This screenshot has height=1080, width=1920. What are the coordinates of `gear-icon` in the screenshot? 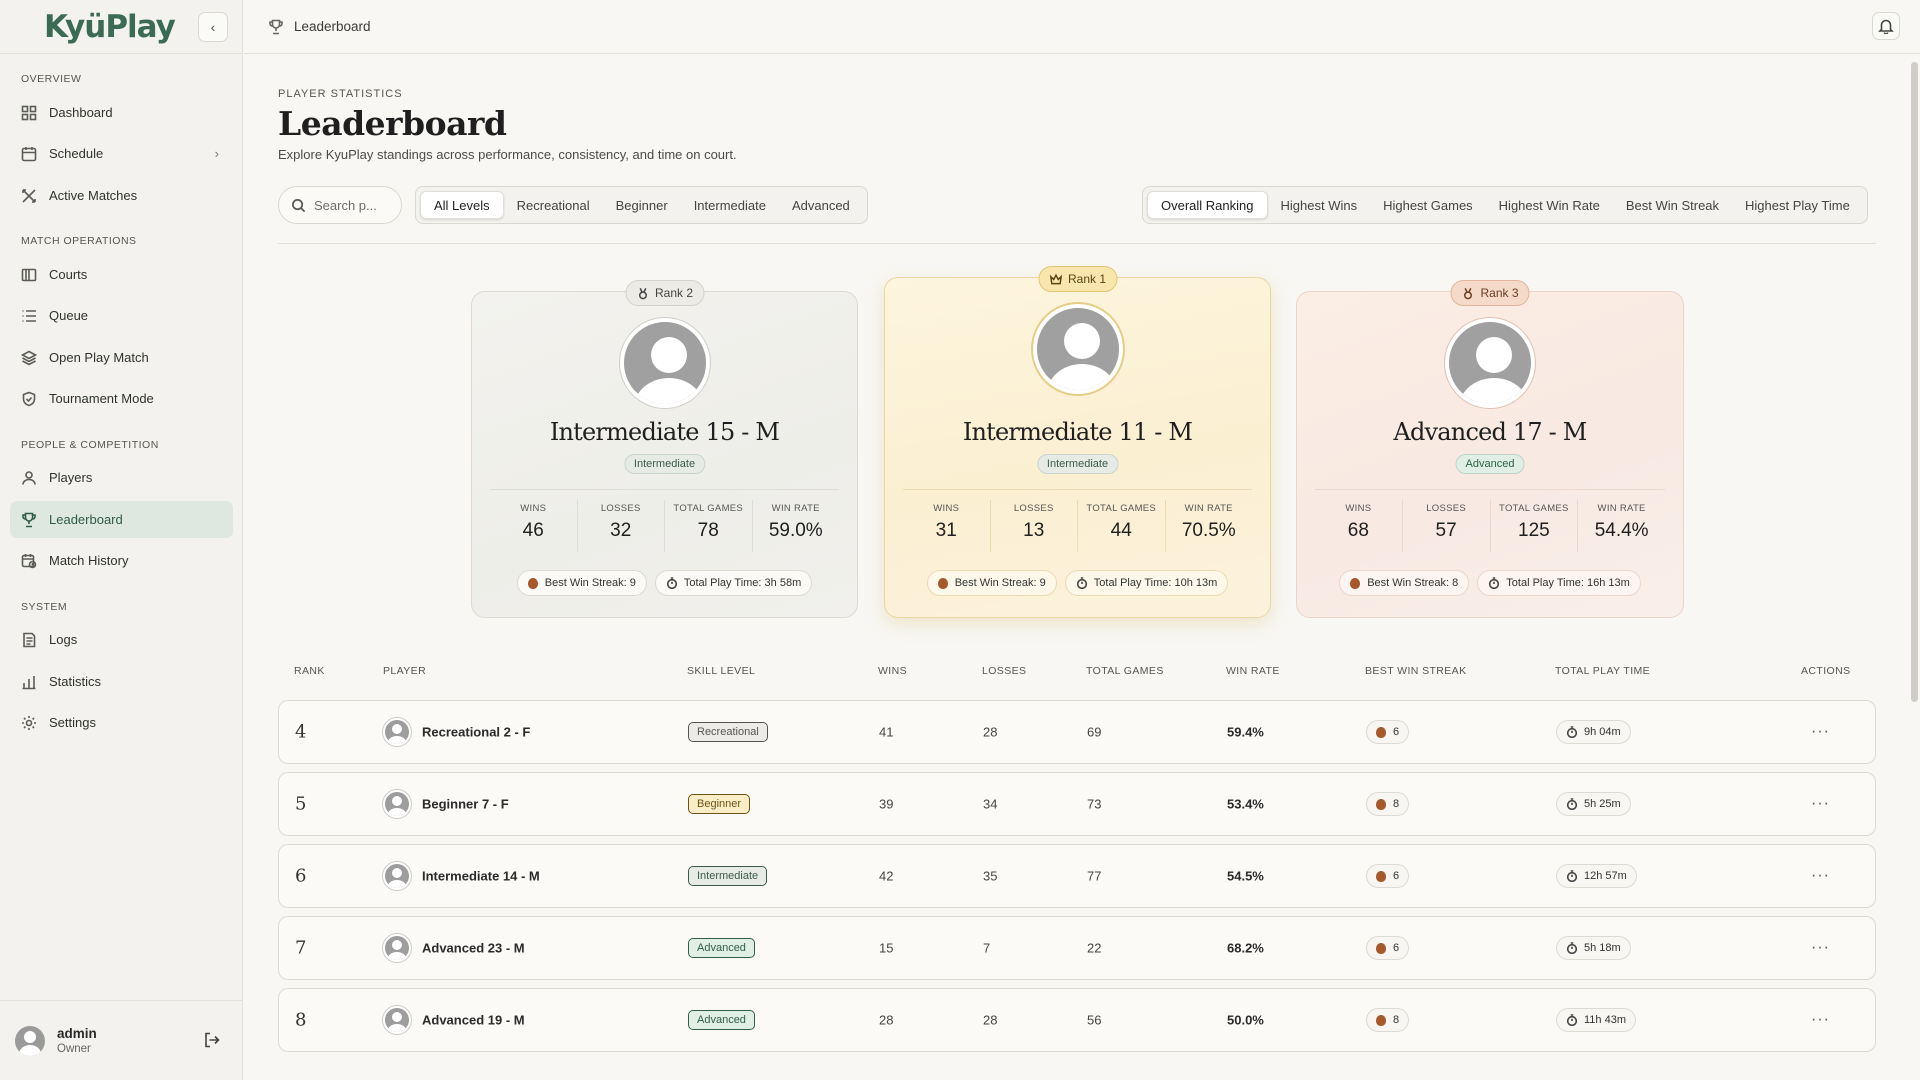 It's located at (29, 722).